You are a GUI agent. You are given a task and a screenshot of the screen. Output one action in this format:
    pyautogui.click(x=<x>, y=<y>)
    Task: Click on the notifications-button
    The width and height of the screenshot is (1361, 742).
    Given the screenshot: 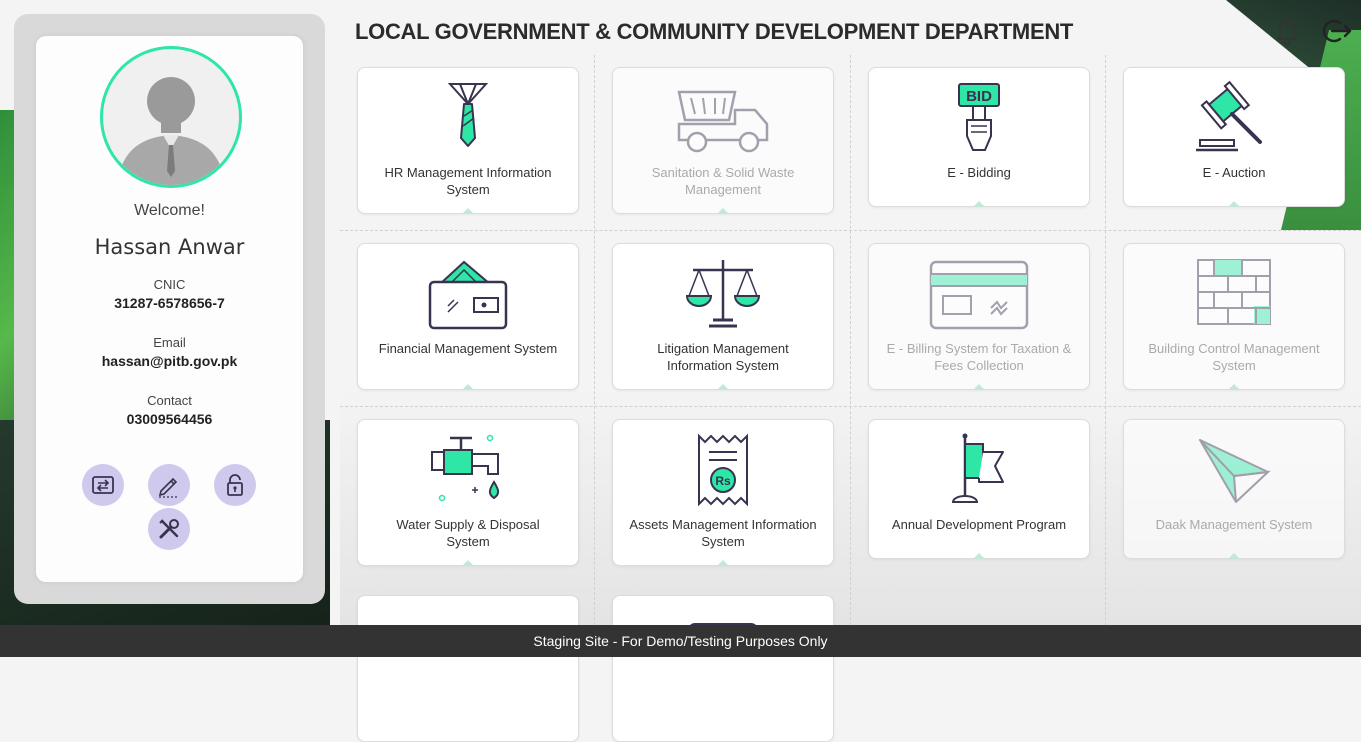 What is the action you would take?
    pyautogui.click(x=1287, y=31)
    